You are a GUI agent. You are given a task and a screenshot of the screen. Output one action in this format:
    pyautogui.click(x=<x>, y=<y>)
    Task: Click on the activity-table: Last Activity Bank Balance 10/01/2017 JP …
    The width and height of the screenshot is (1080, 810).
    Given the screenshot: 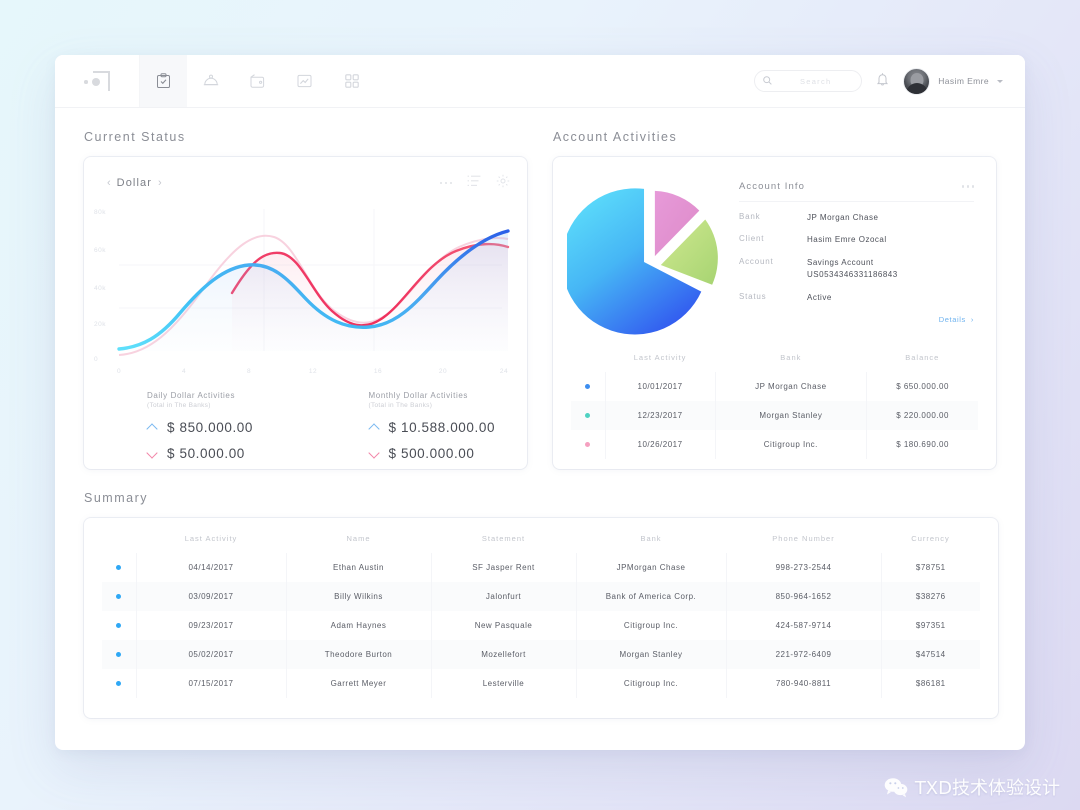 What is the action you would take?
    pyautogui.click(x=774, y=406)
    